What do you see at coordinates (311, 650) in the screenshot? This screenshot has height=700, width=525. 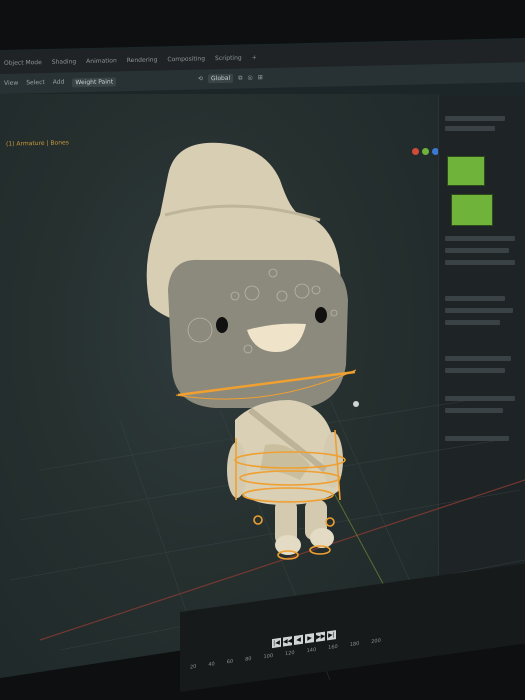 I see `frame-tick: 140` at bounding box center [311, 650].